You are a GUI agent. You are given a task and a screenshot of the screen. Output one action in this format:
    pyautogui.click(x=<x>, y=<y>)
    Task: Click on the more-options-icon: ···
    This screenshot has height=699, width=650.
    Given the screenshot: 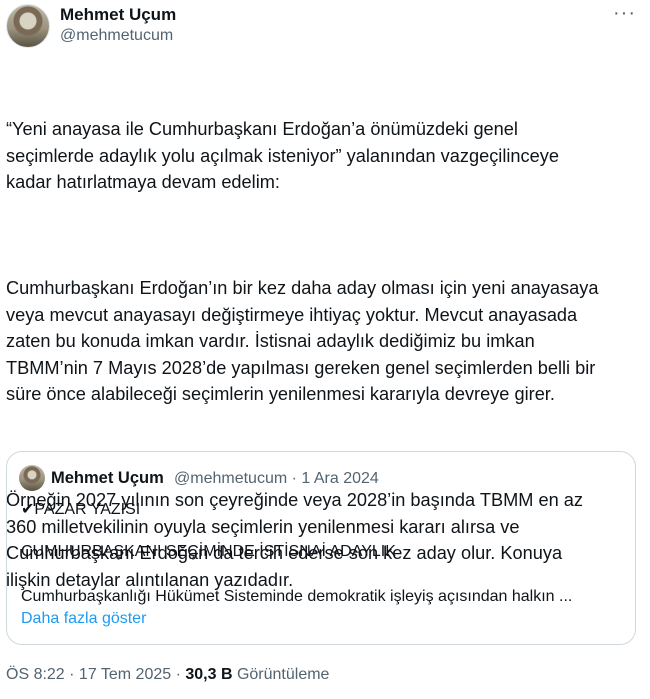 What is the action you would take?
    pyautogui.click(x=624, y=13)
    